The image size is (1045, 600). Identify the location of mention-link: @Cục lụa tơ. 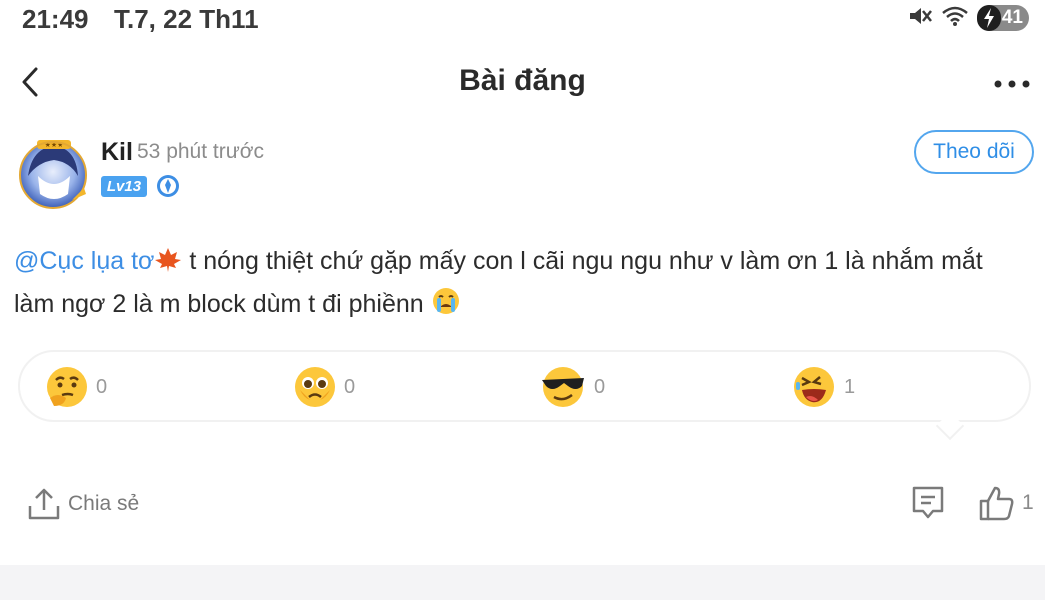
(84, 261).